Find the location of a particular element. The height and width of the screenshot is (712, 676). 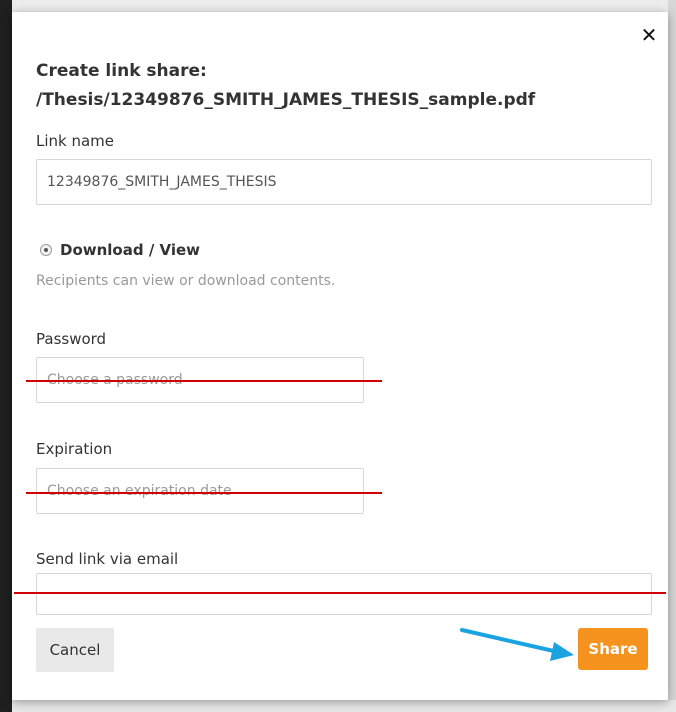

backdrop-top is located at coordinates (344, 6).